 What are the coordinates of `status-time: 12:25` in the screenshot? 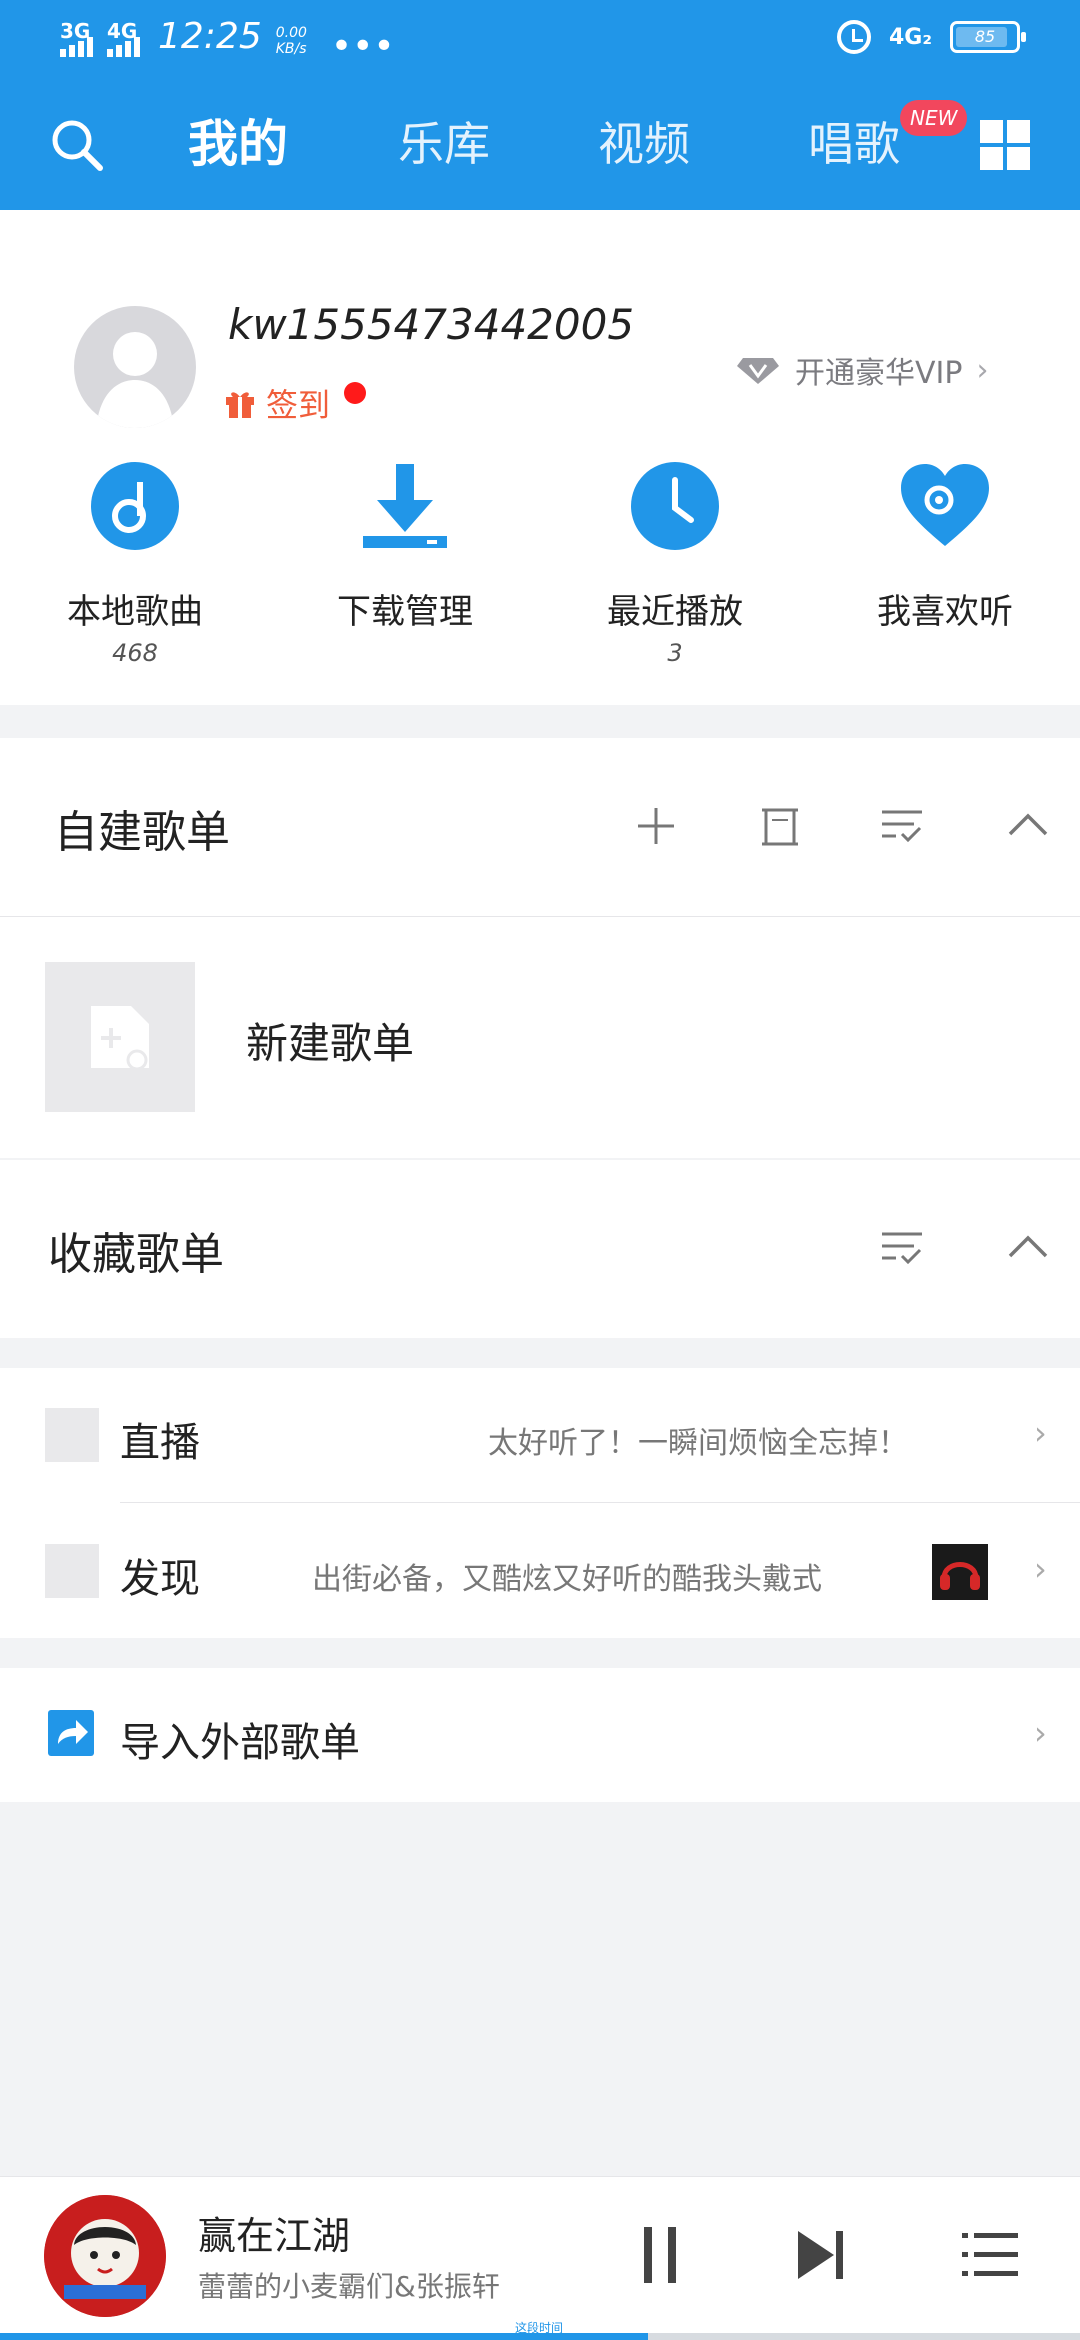 It's located at (210, 36).